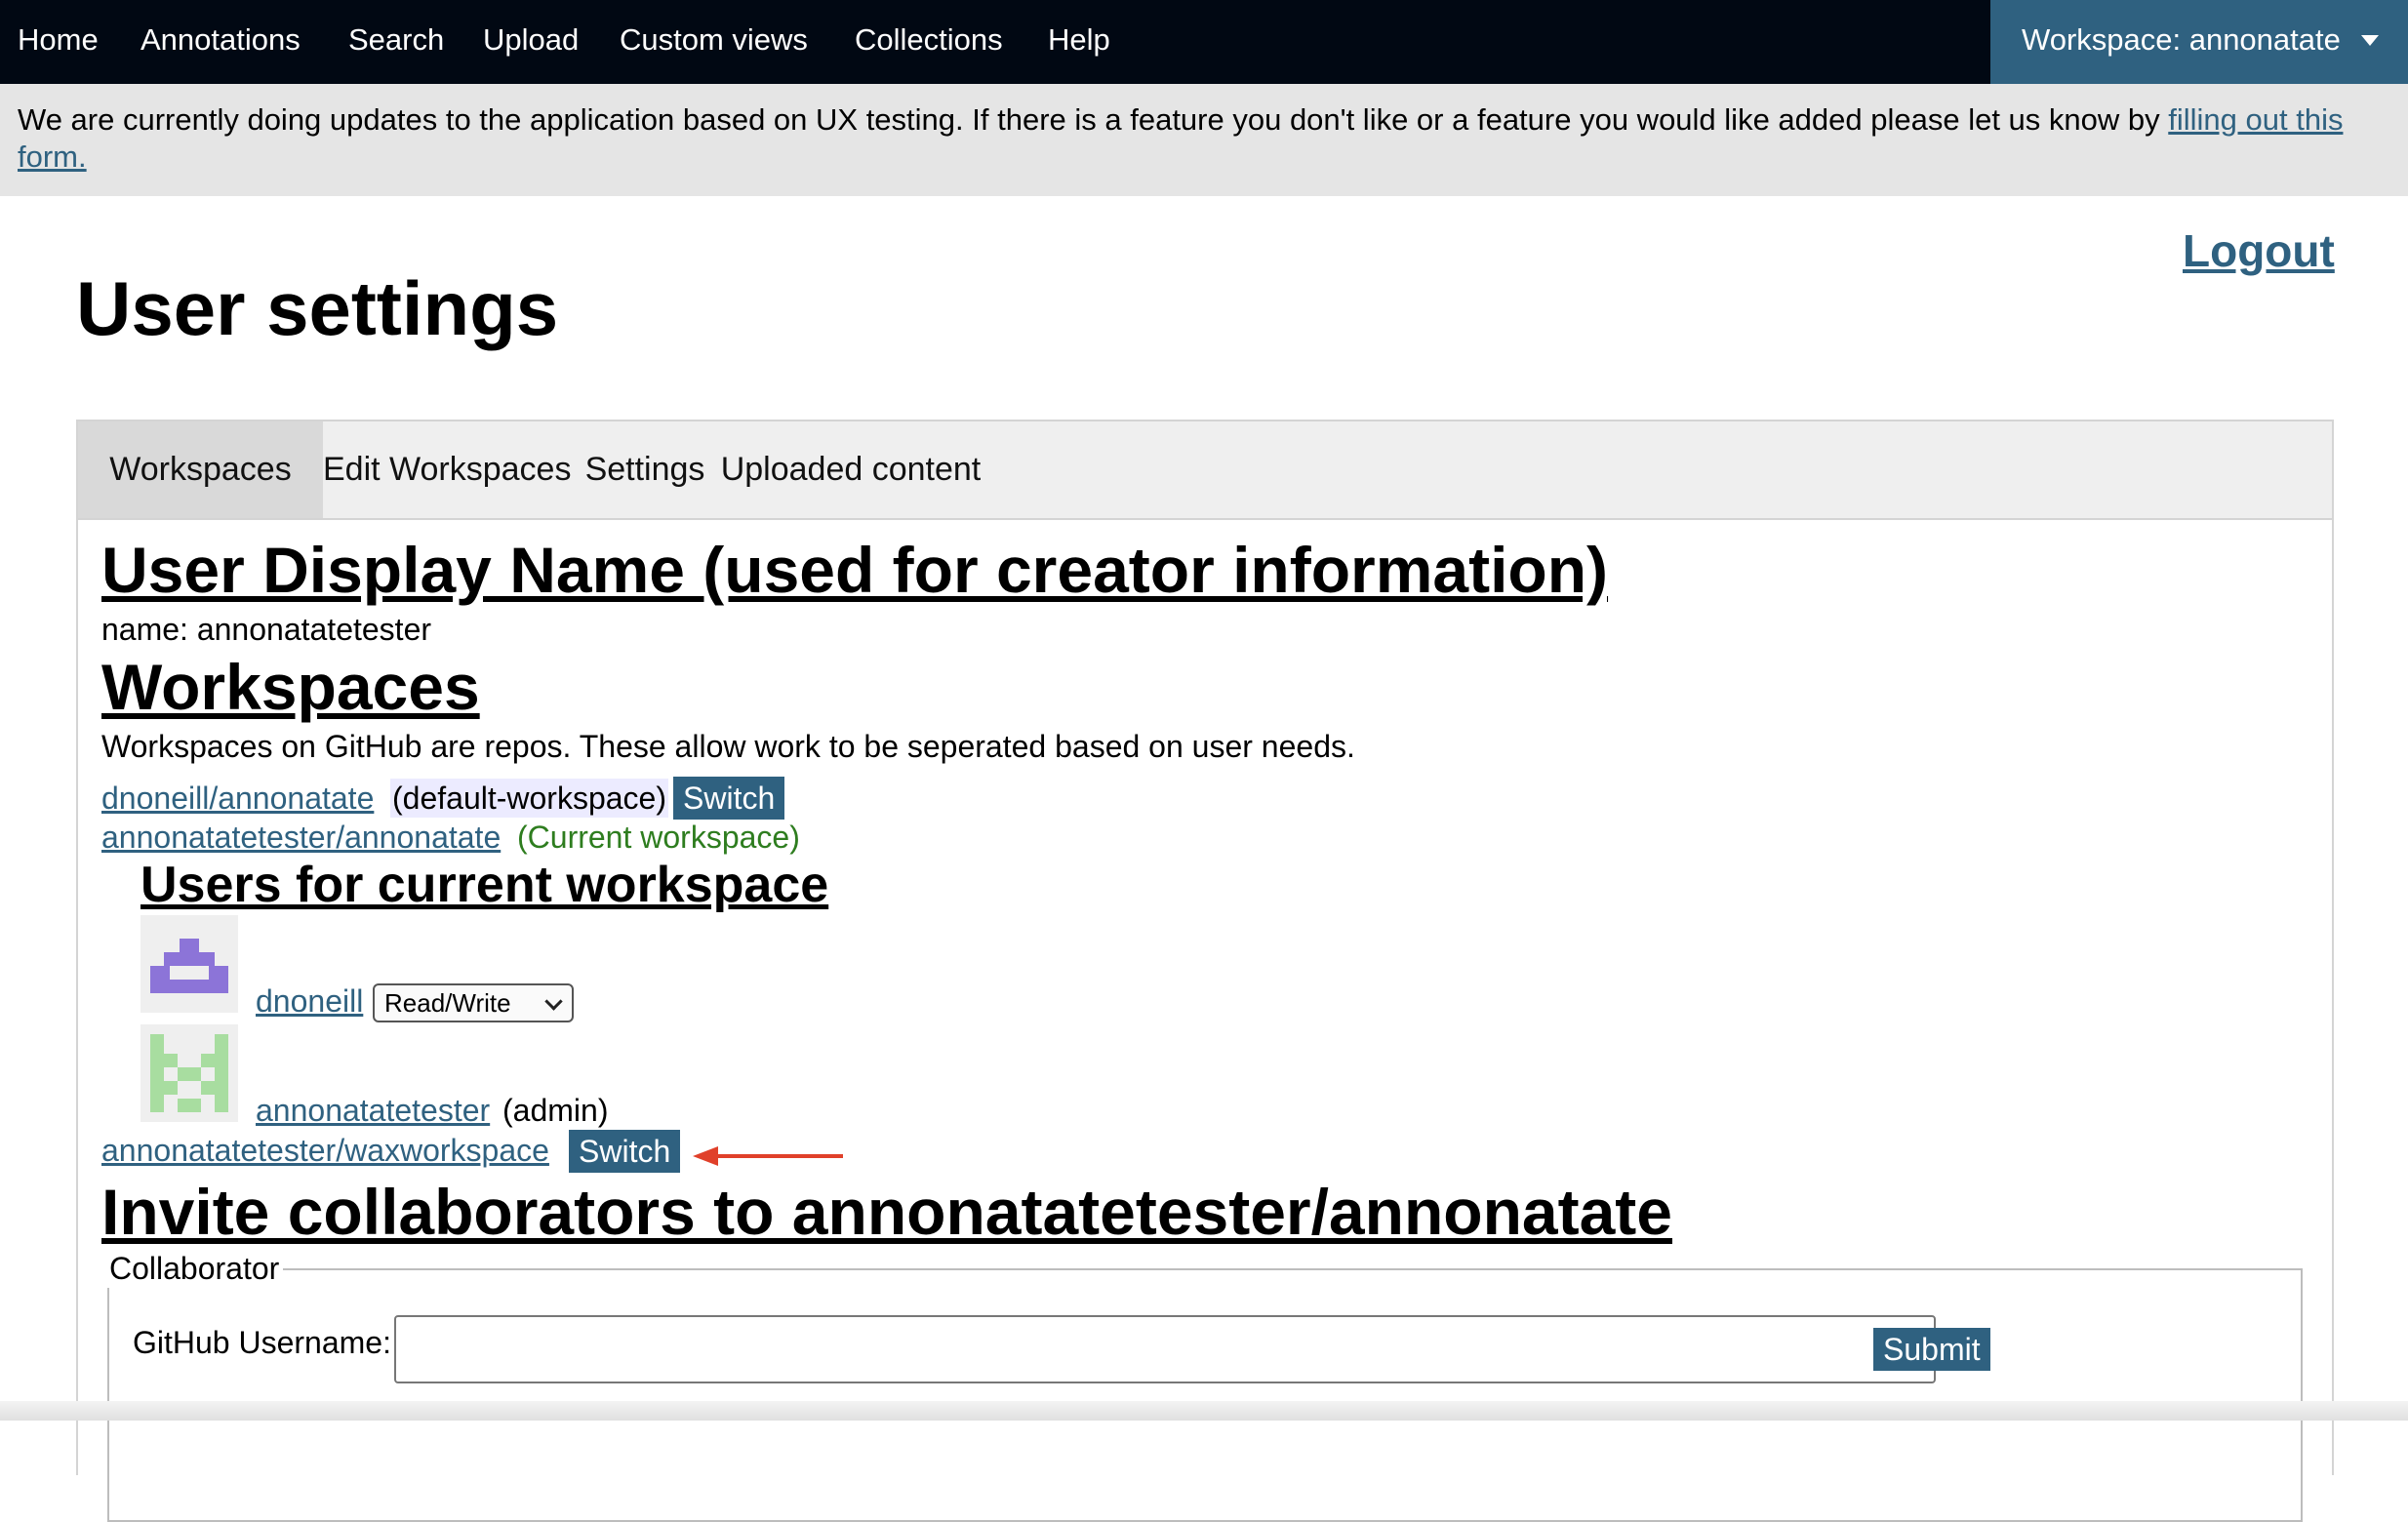 This screenshot has height=1522, width=2408. I want to click on caret-down-icon, so click(2370, 41).